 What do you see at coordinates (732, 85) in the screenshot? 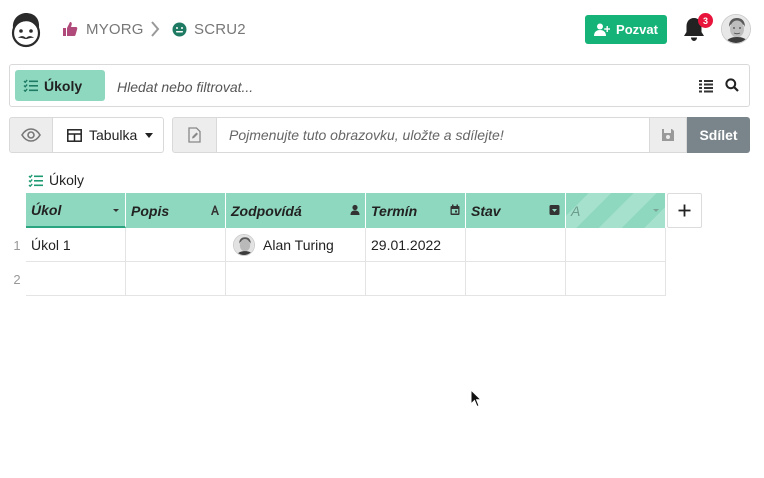
I see `search-icon` at bounding box center [732, 85].